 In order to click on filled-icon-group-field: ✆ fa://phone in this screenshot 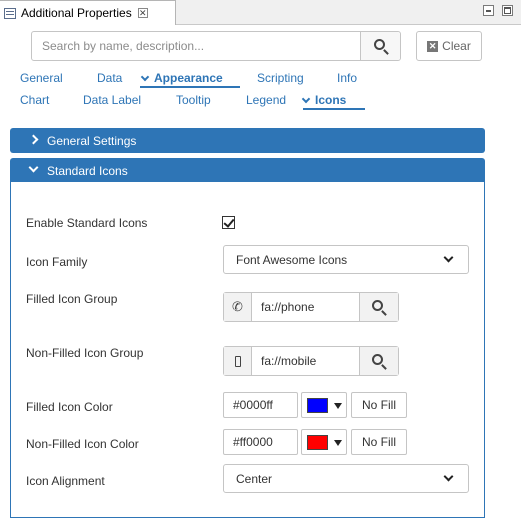, I will do `click(311, 307)`.